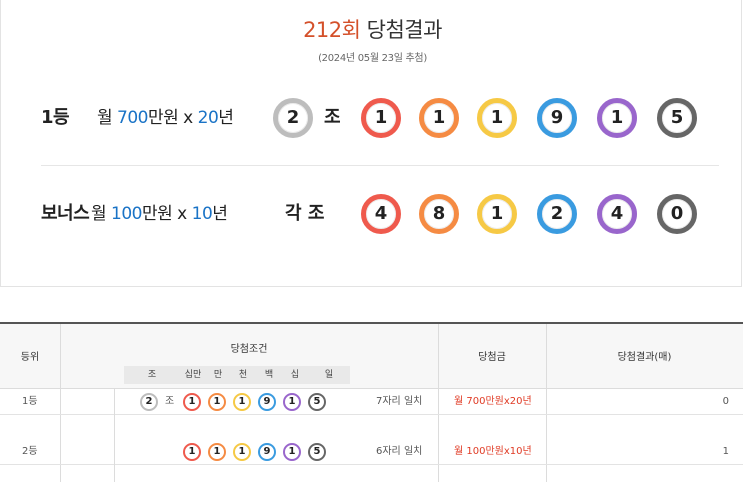 The image size is (743, 482). Describe the element at coordinates (371, 452) in the screenshot. I see `table-row: 2등 1 1 1 9 1 5 6자리 일치 월 100만원x10년 1` at that location.